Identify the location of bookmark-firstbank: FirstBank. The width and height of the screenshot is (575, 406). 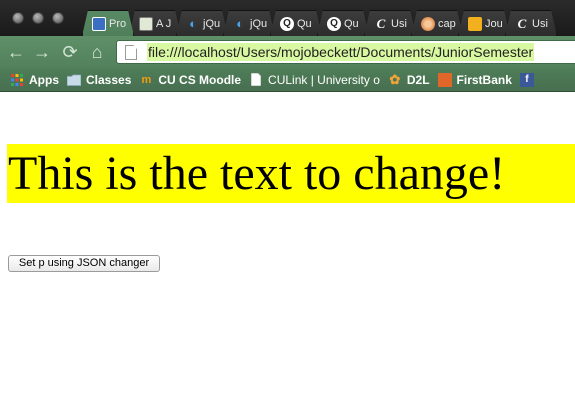
(477, 80).